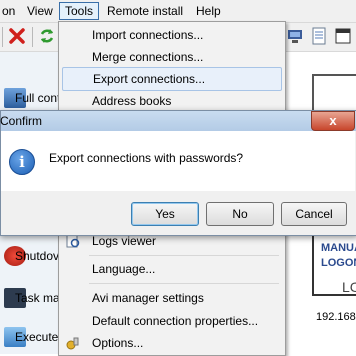  Describe the element at coordinates (314, 214) in the screenshot. I see `cancel-button: Cancel` at that location.